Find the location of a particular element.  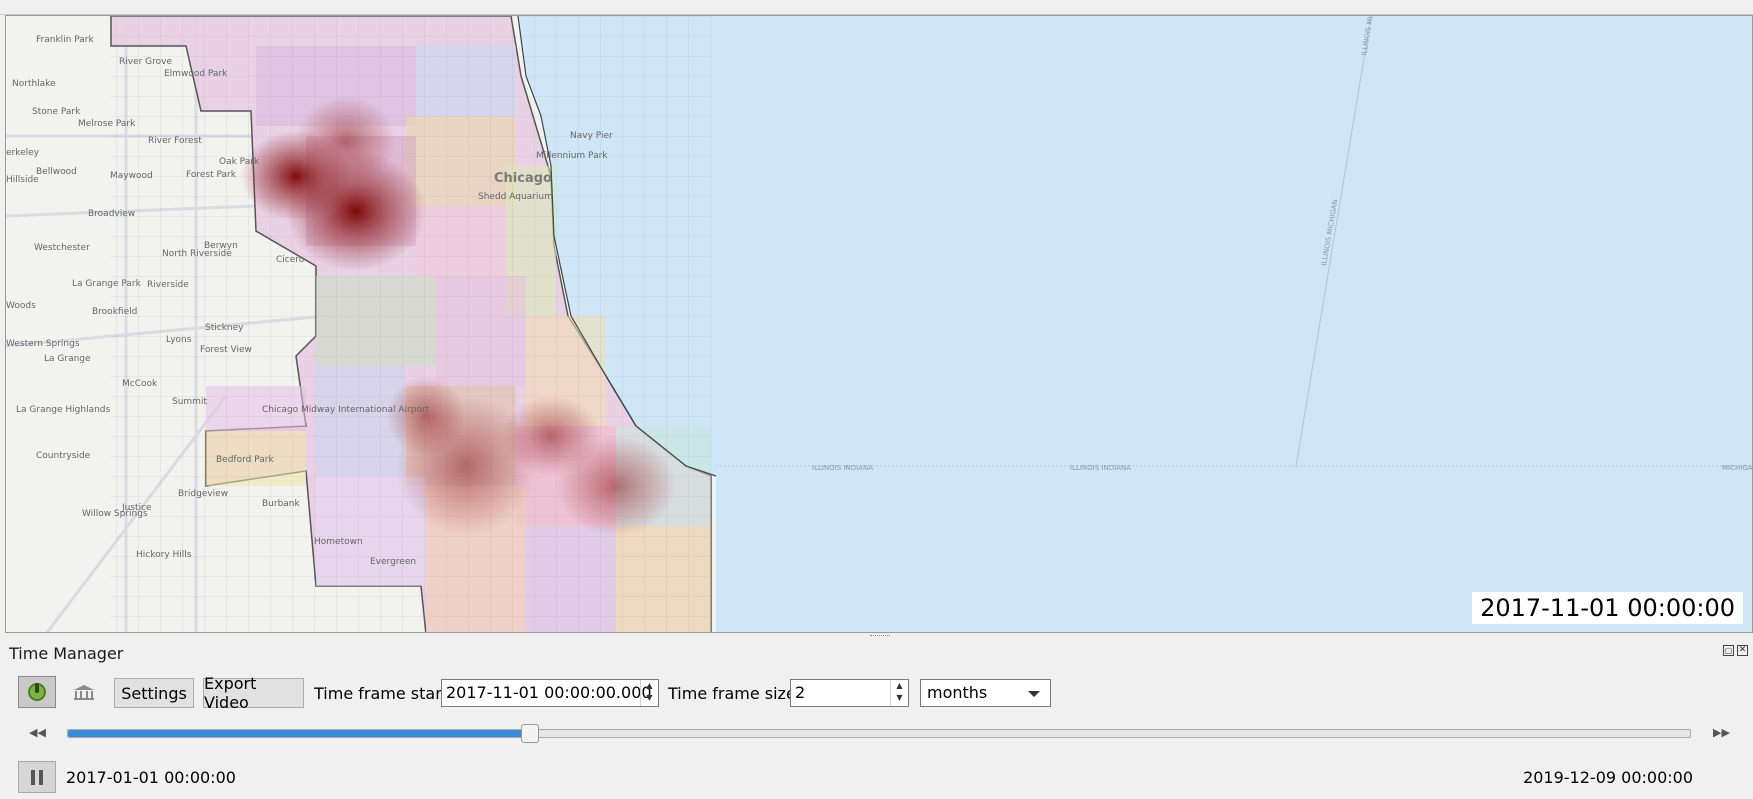

label-hometown: Hometown is located at coordinates (338, 542).